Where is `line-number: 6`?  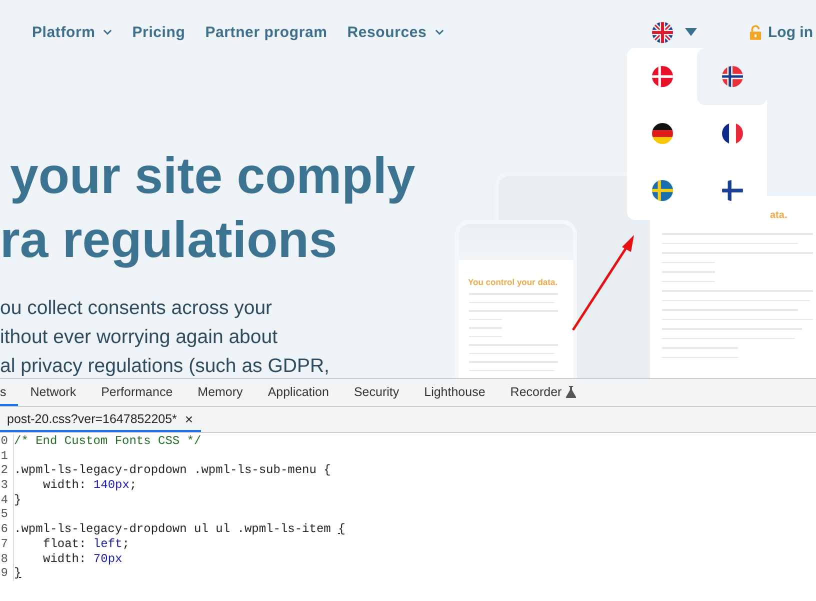 line-number: 6 is located at coordinates (7, 529).